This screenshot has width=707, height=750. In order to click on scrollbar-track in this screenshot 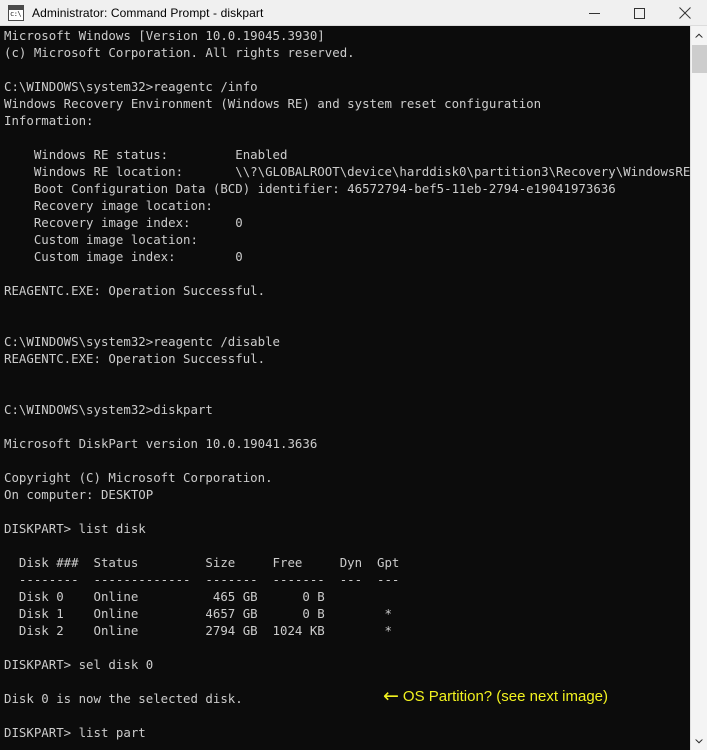, I will do `click(699, 388)`.